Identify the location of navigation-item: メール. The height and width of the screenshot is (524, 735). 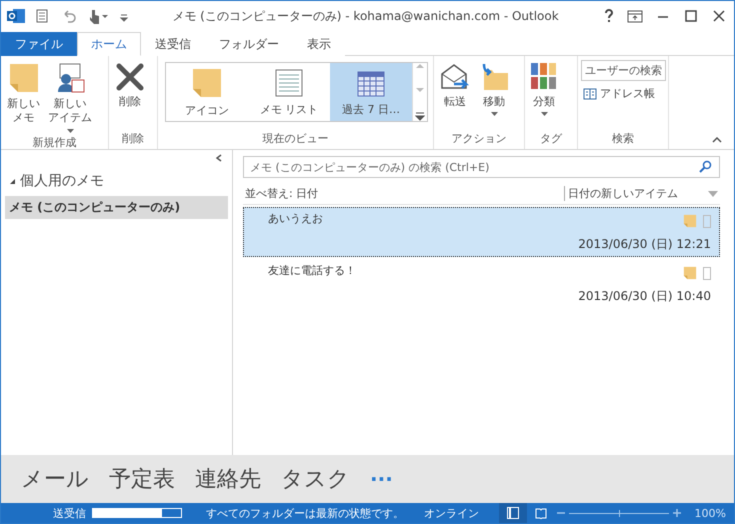
(55, 479).